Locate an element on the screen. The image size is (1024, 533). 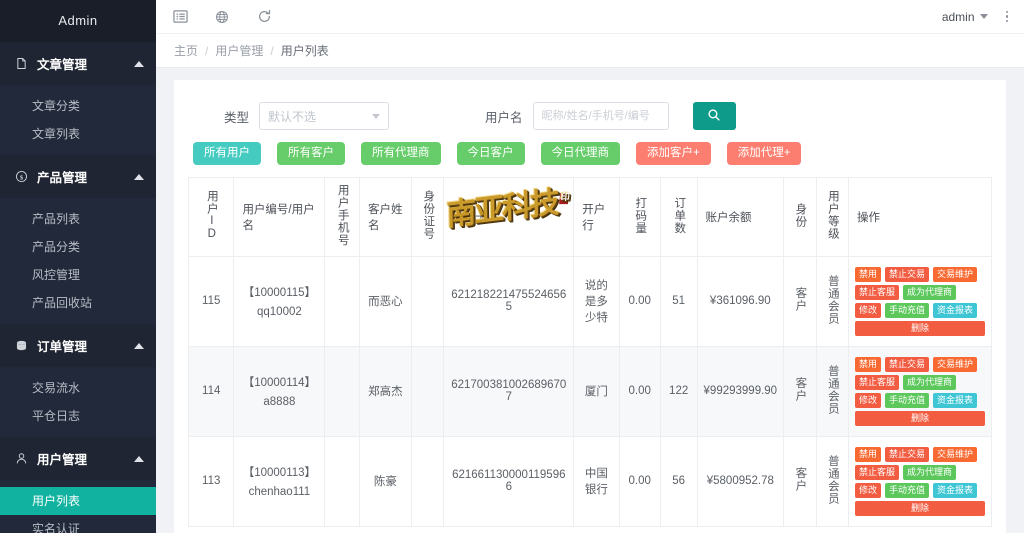
more-vertical-icon is located at coordinates (1007, 17).